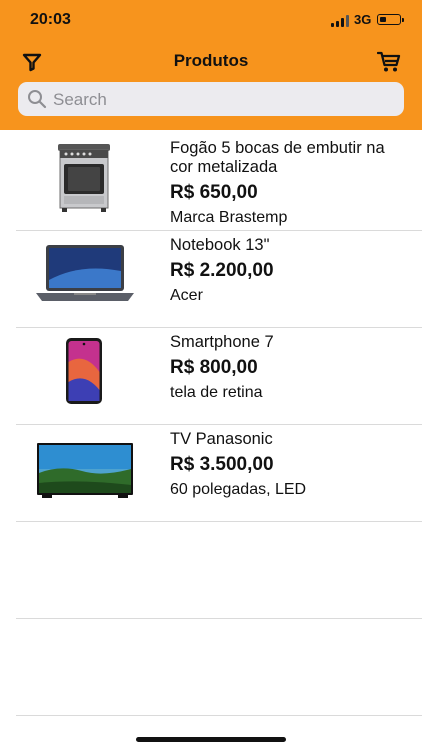 The image size is (422, 750). I want to click on network-type: 3G, so click(363, 19).